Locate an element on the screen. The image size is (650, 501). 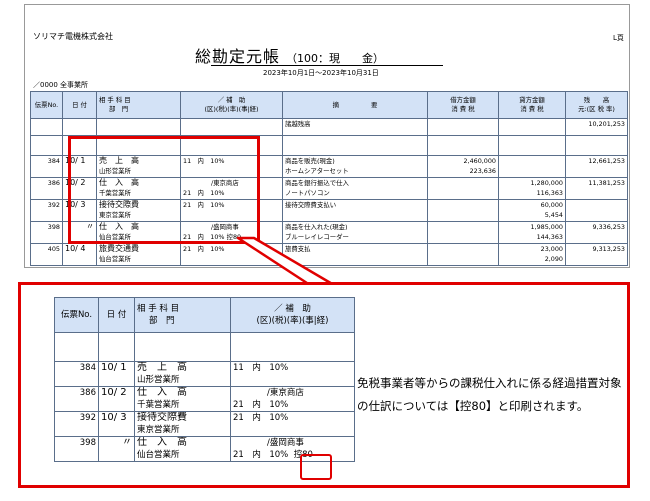
blank-row is located at coordinates (204, 347).